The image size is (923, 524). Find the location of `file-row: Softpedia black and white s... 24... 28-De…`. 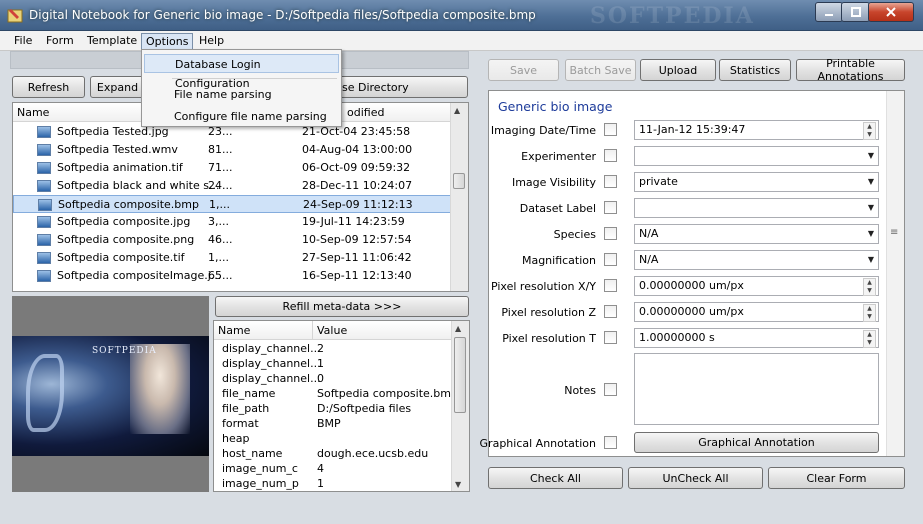

file-row: Softpedia black and white s... 24... 28-De… is located at coordinates (233, 186).